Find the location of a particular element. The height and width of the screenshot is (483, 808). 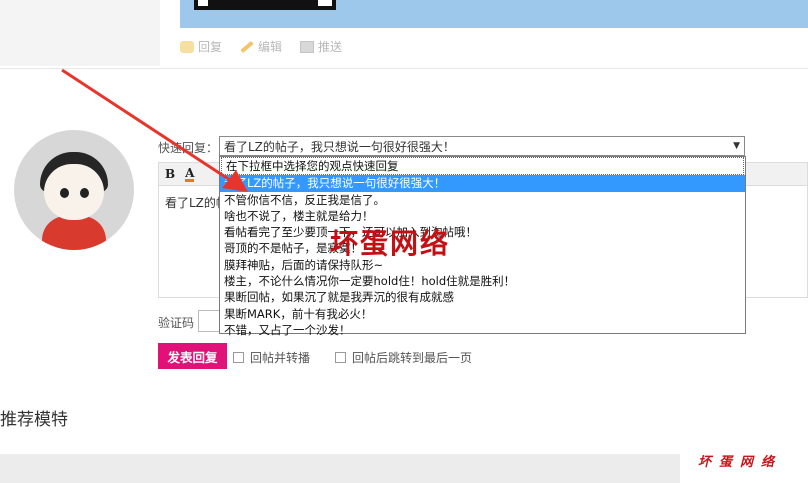

post-image is located at coordinates (494, 14).